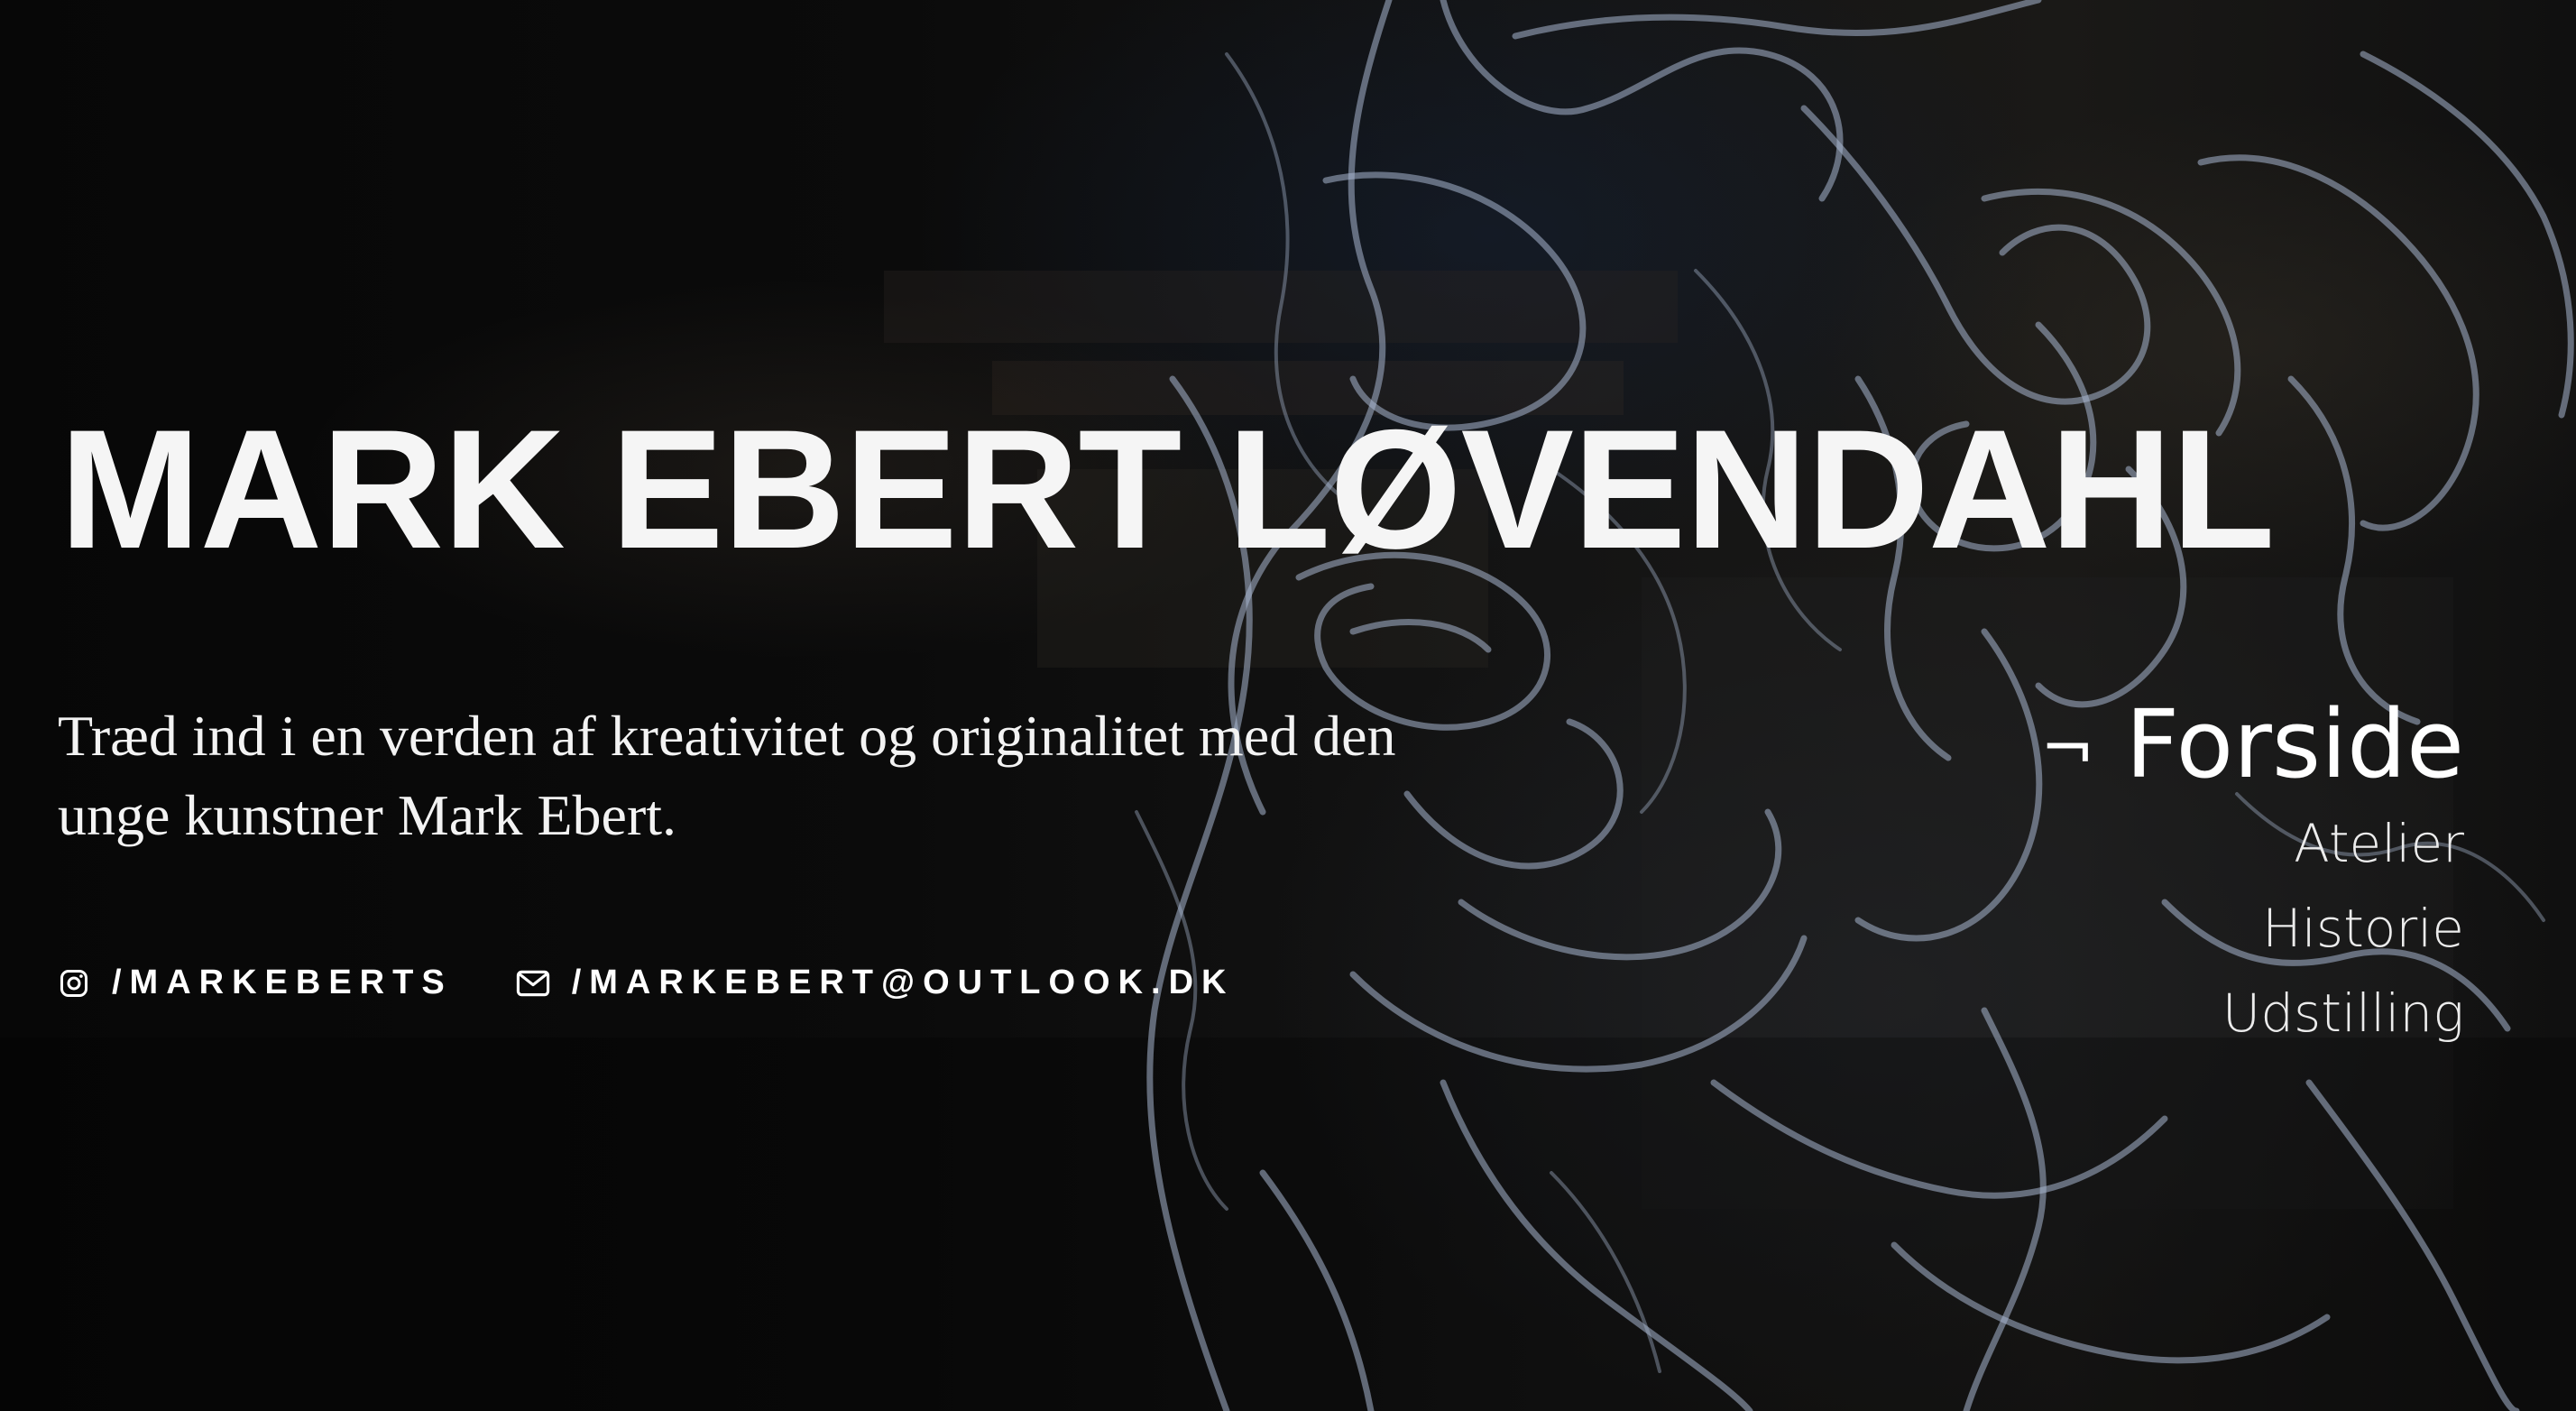  What do you see at coordinates (2343, 1013) in the screenshot?
I see `nav-item-udstilling: Udstilling` at bounding box center [2343, 1013].